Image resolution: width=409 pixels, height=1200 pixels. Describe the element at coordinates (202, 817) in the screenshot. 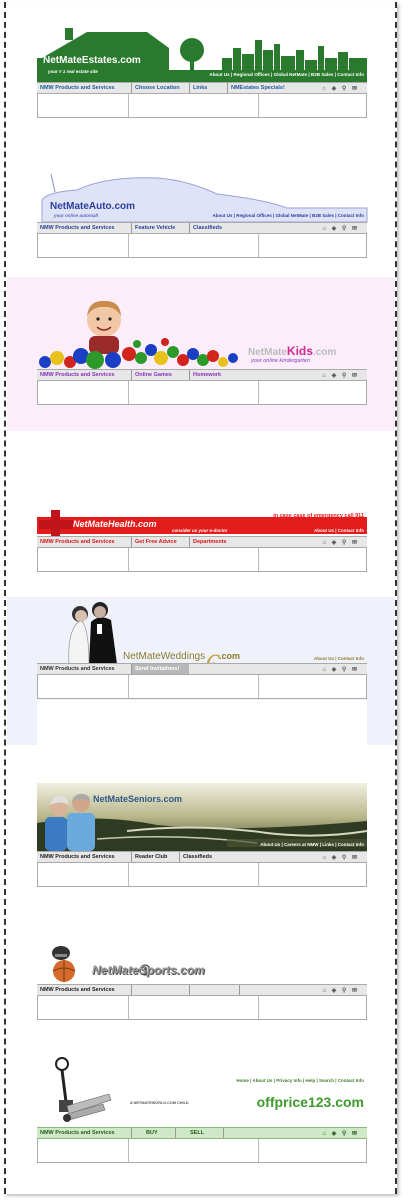

I see `seniors-banner` at that location.